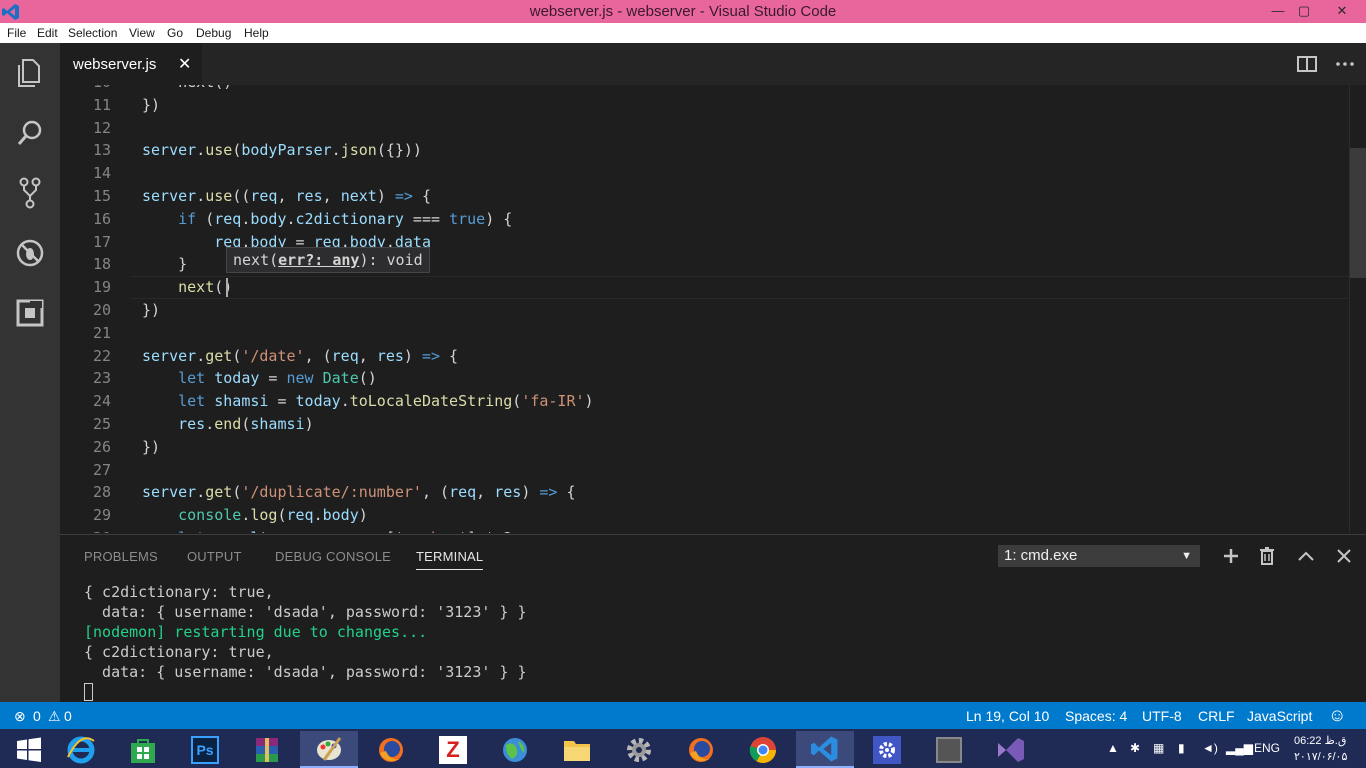  Describe the element at coordinates (16, 33) in the screenshot. I see `menu-file: File` at that location.